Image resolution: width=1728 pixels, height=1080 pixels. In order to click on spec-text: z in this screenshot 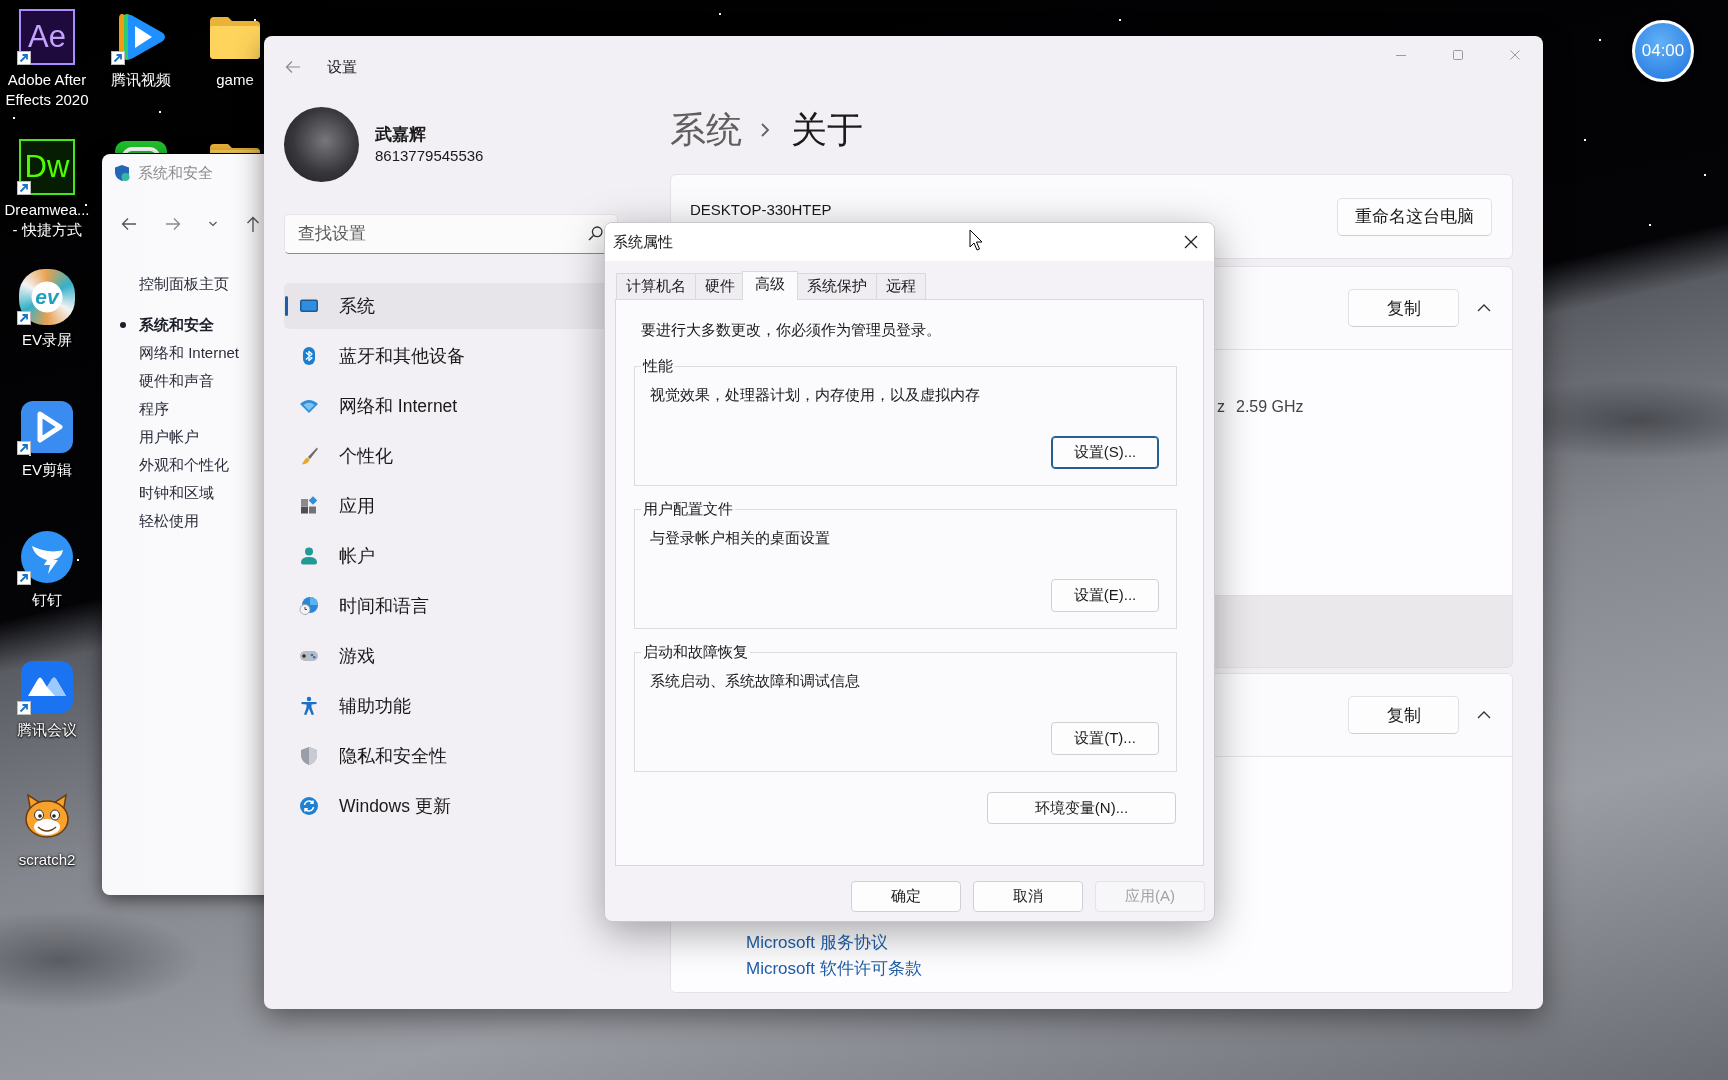, I will do `click(1221, 407)`.